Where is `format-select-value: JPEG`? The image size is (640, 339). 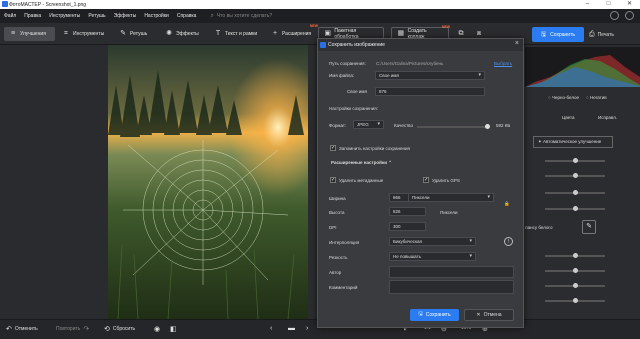
format-select-value: JPEG is located at coordinates (363, 124).